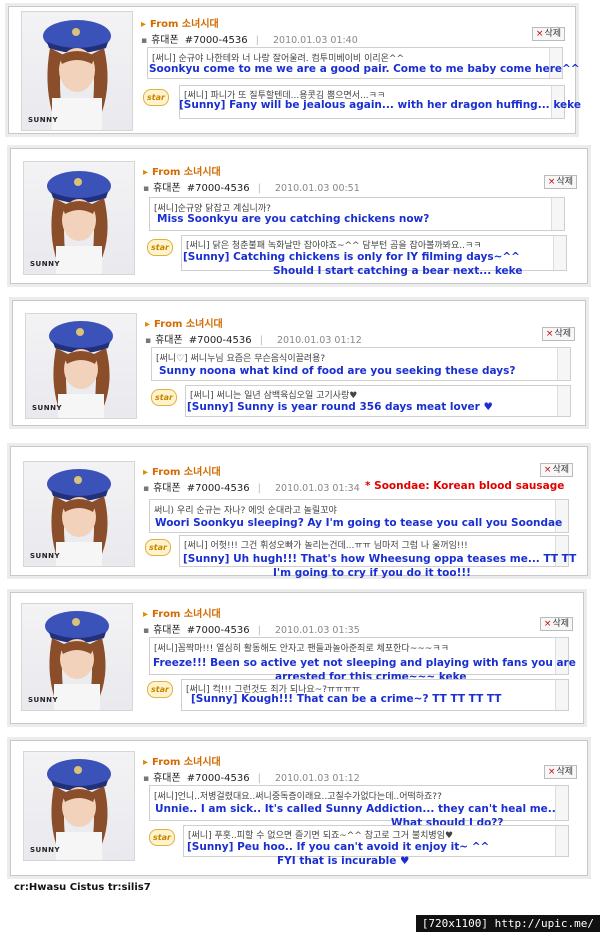 The image size is (600, 932). I want to click on post-date: 2010.01.03 01:35, so click(317, 630).